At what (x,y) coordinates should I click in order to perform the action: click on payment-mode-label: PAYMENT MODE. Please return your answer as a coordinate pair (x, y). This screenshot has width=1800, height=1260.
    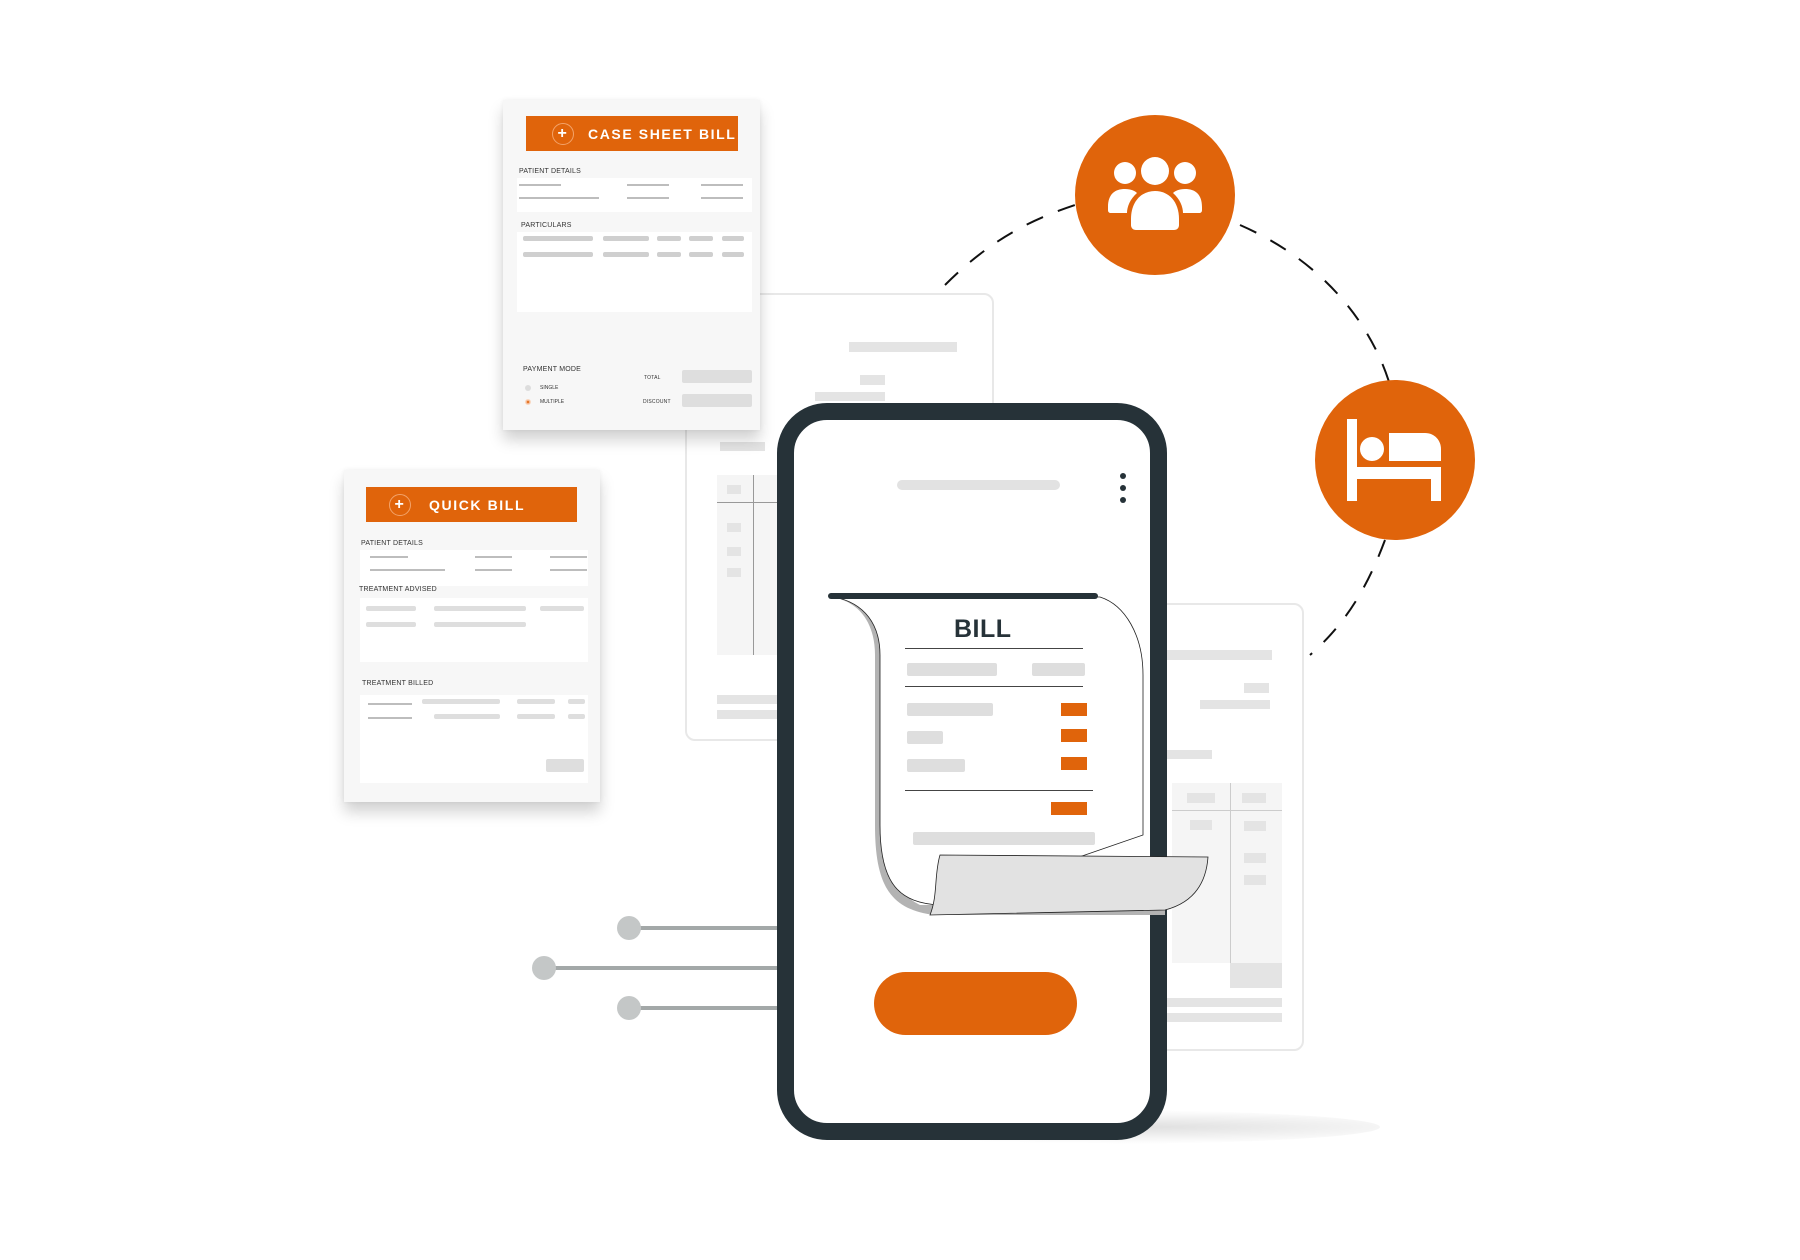
    Looking at the image, I should click on (552, 369).